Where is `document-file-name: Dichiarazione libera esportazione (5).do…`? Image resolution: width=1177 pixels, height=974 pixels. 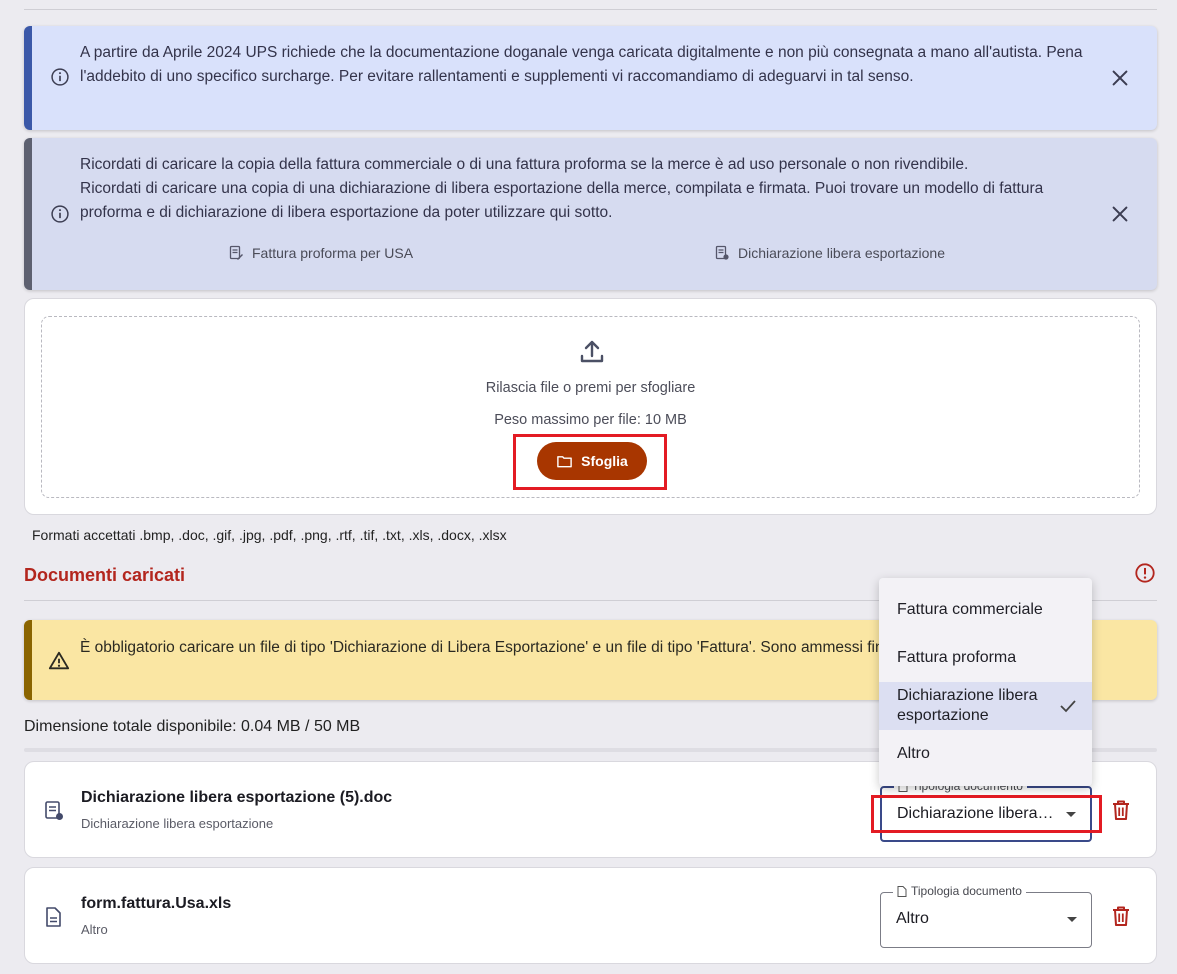
document-file-name: Dichiarazione libera esportazione (5).do… is located at coordinates (237, 797).